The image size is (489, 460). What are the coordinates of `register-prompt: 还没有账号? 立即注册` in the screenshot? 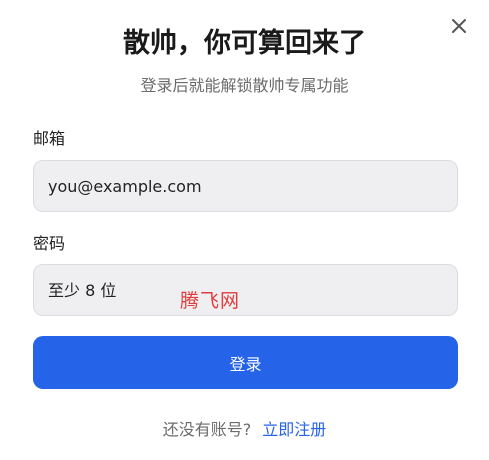 It's located at (244, 430).